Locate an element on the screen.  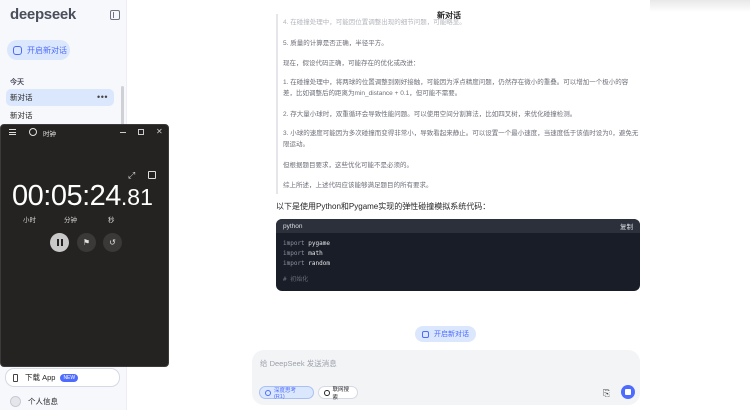
new-chat-button: 开启新对话 is located at coordinates (38, 50).